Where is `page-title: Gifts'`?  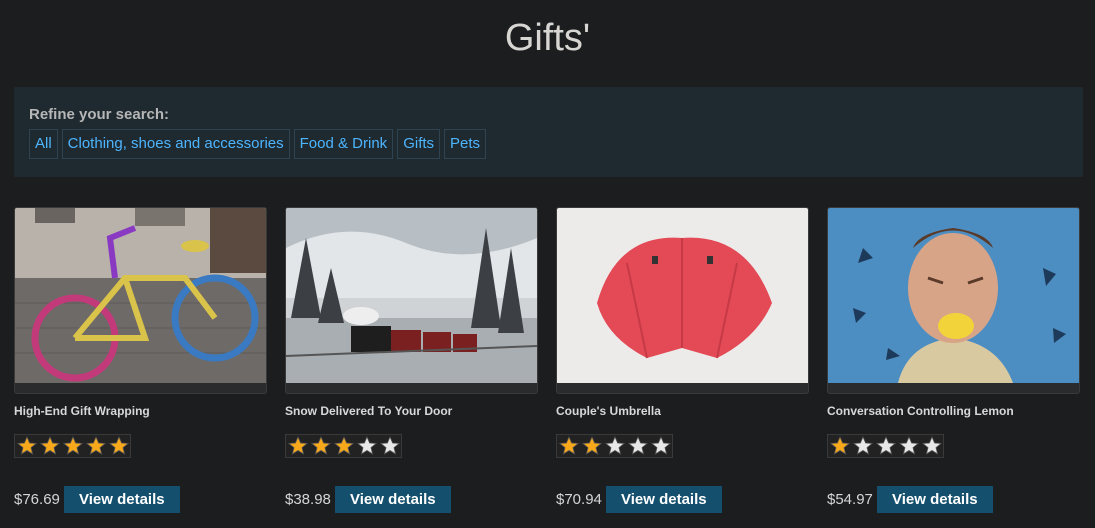
page-title: Gifts' is located at coordinates (547, 38).